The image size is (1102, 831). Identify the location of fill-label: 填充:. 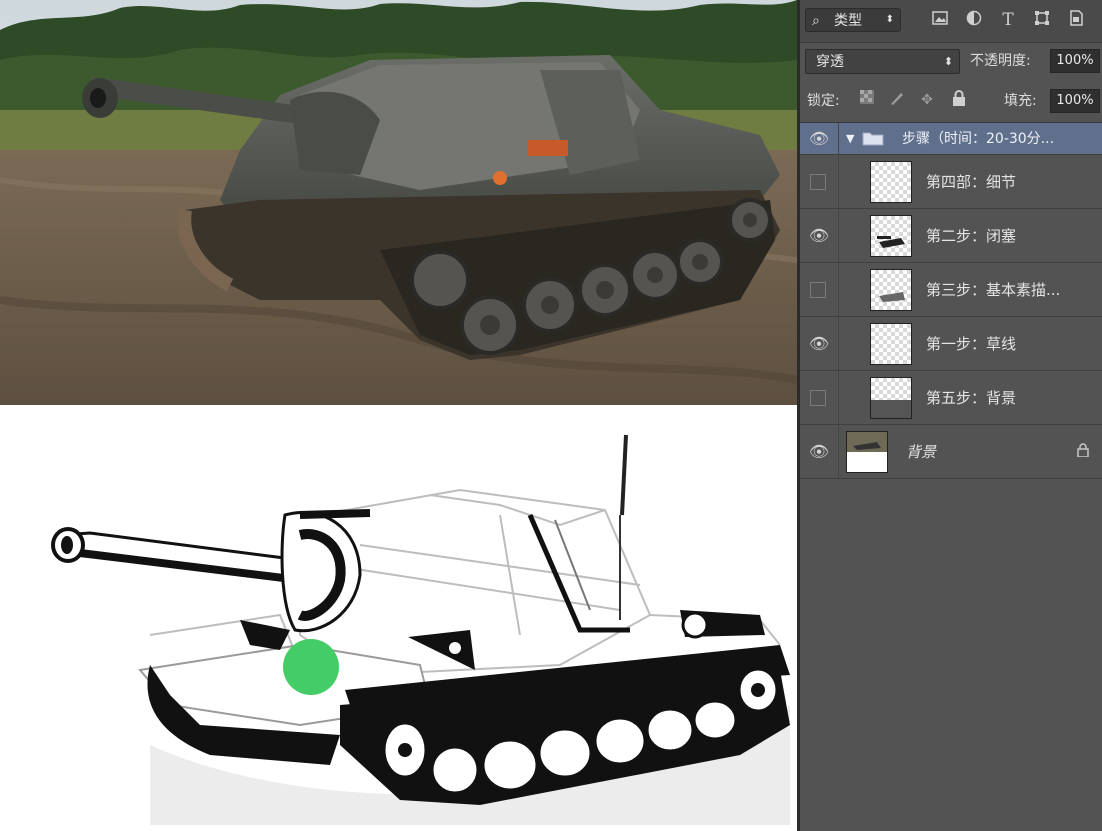
(1020, 101).